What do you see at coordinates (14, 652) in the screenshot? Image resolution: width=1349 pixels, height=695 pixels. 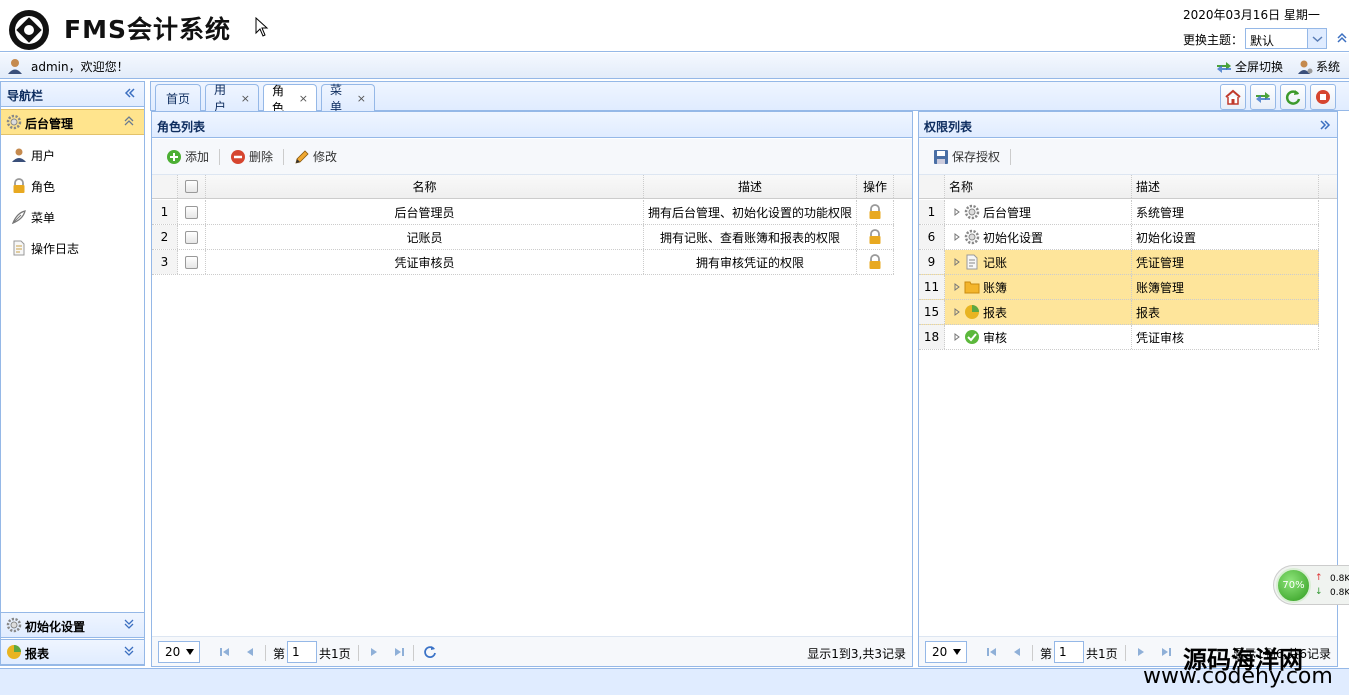 I see `chart-icon` at bounding box center [14, 652].